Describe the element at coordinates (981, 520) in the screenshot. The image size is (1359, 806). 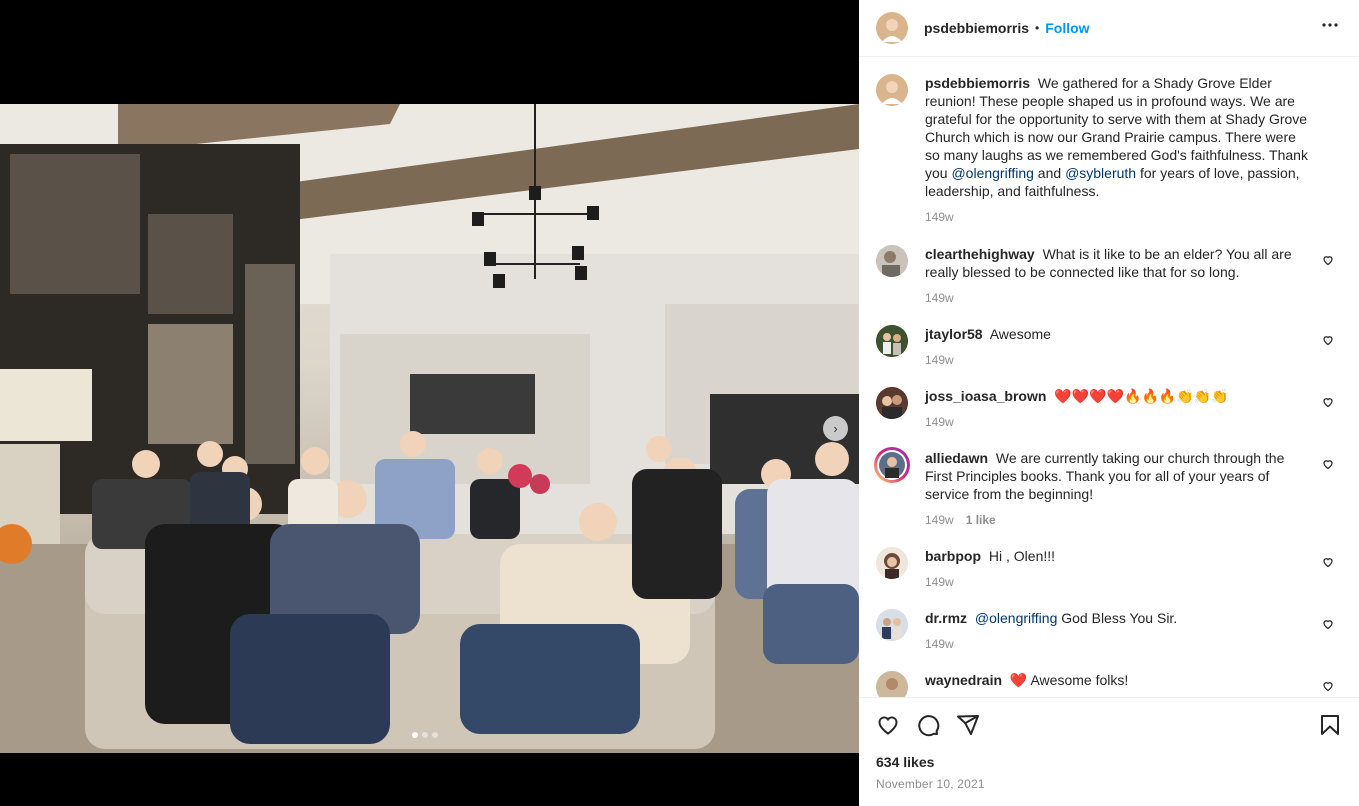
I see `comment-likes: 1 like` at that location.